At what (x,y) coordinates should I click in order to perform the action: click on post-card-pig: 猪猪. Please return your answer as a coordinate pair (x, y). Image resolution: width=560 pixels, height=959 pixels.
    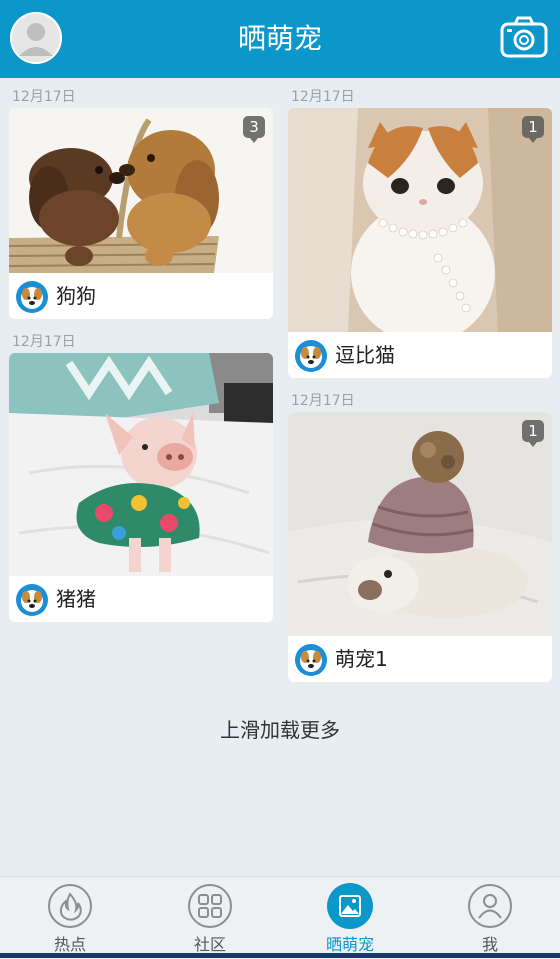
    Looking at the image, I should click on (141, 487).